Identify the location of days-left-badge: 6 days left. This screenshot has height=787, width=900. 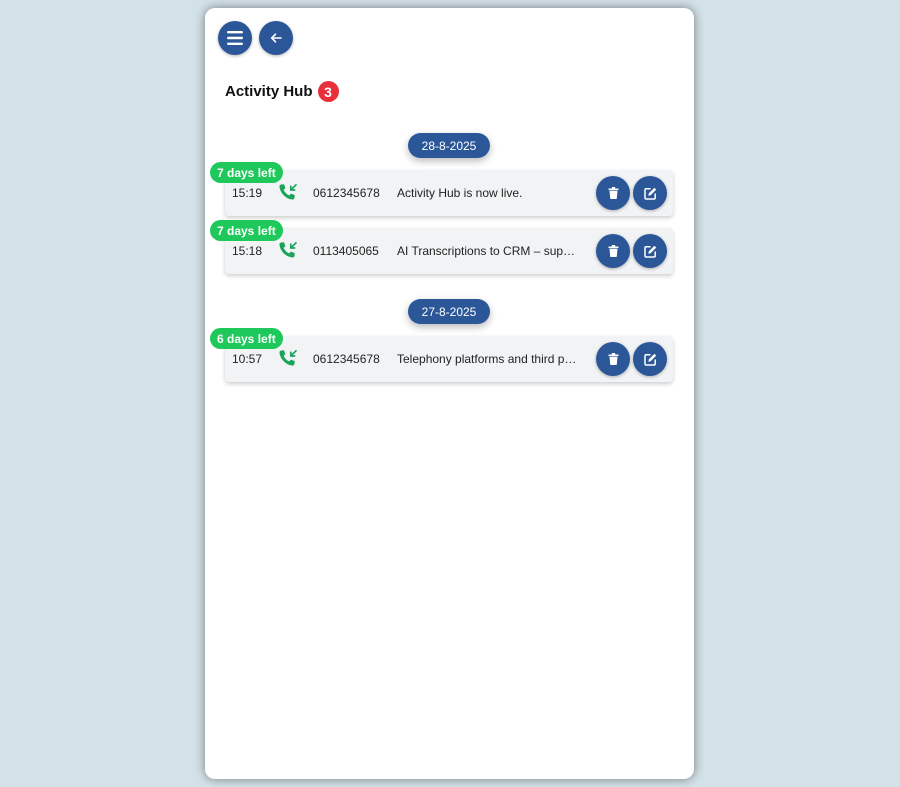
(246, 338).